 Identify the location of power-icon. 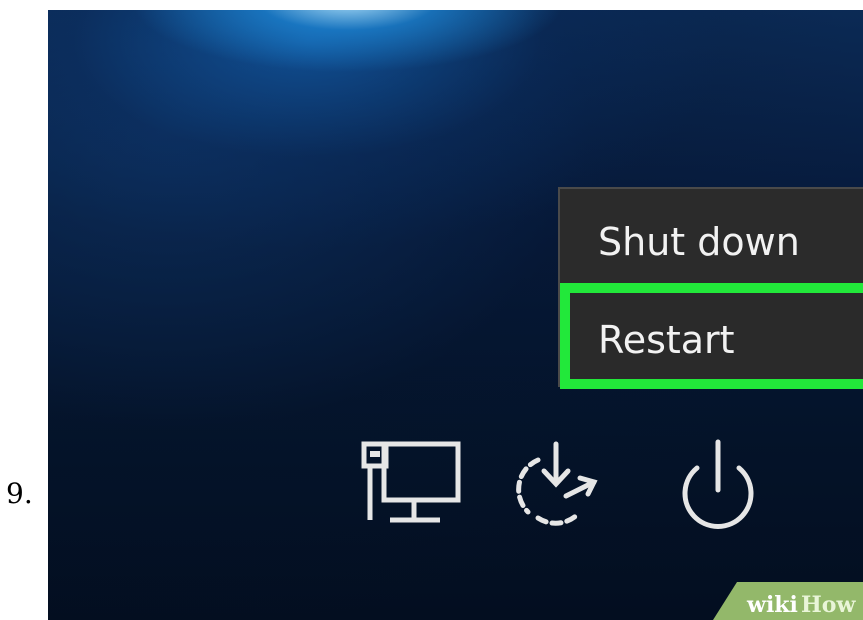
(718, 484).